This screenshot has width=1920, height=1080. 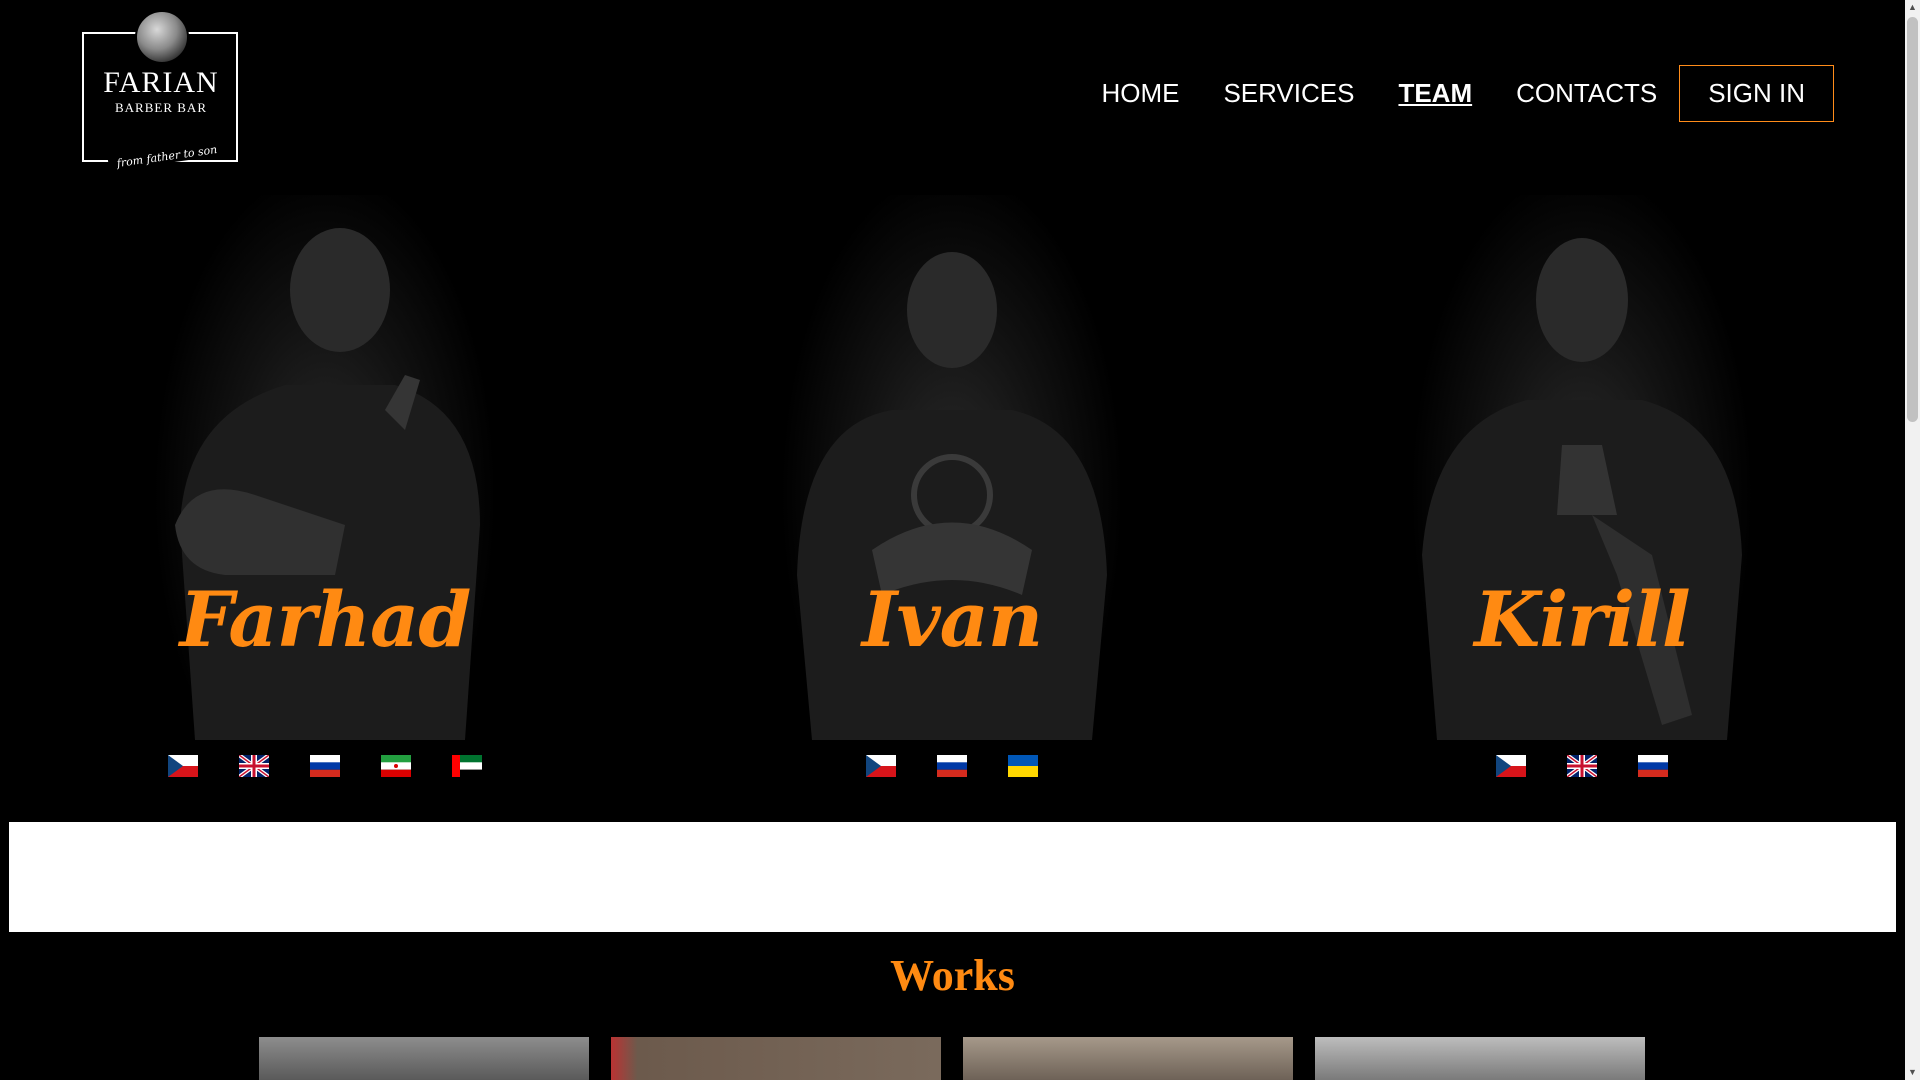 What do you see at coordinates (952, 975) in the screenshot?
I see `works-title: Works` at bounding box center [952, 975].